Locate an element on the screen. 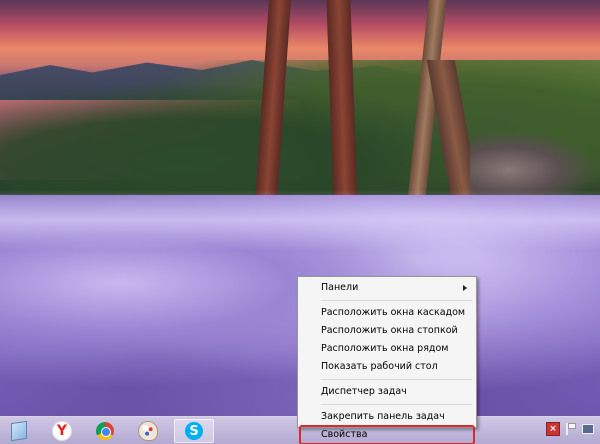 Image resolution: width=600 pixels, height=444 pixels. taskbar-button-chrome is located at coordinates (105, 431).